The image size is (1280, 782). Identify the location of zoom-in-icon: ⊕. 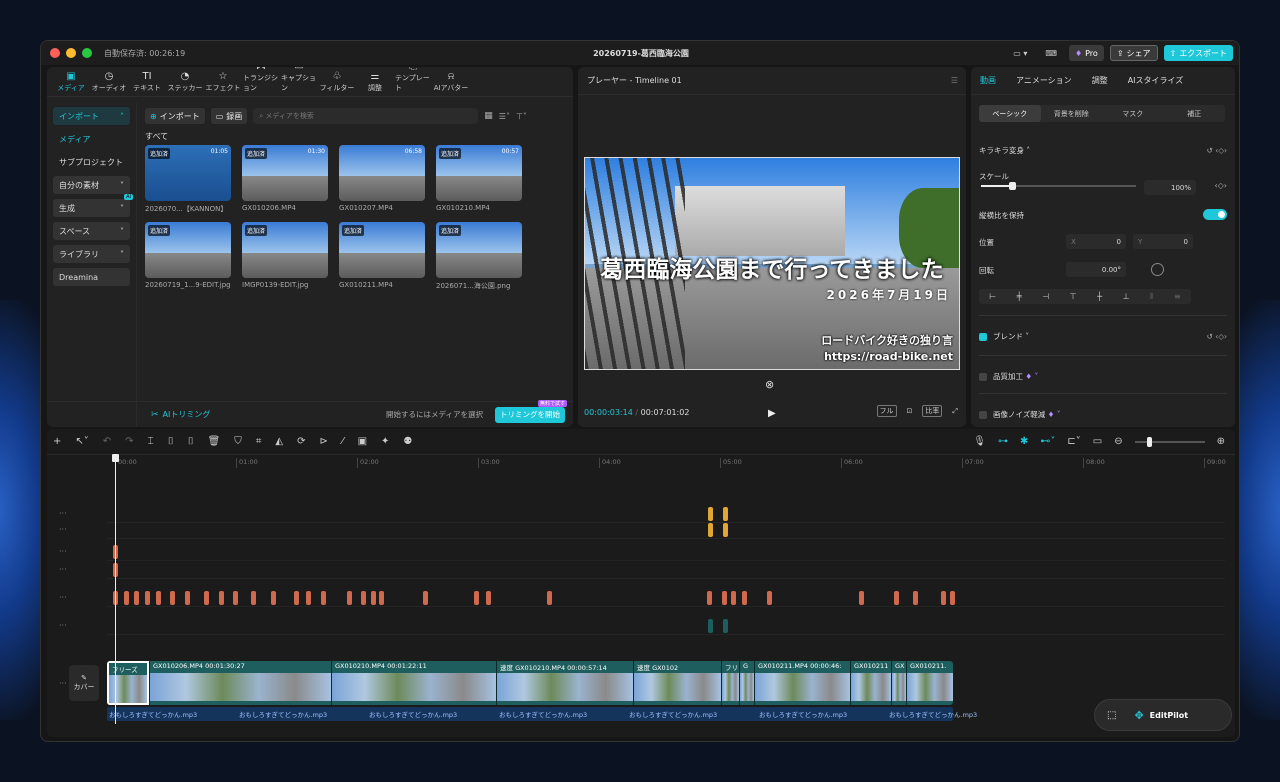
(1221, 441).